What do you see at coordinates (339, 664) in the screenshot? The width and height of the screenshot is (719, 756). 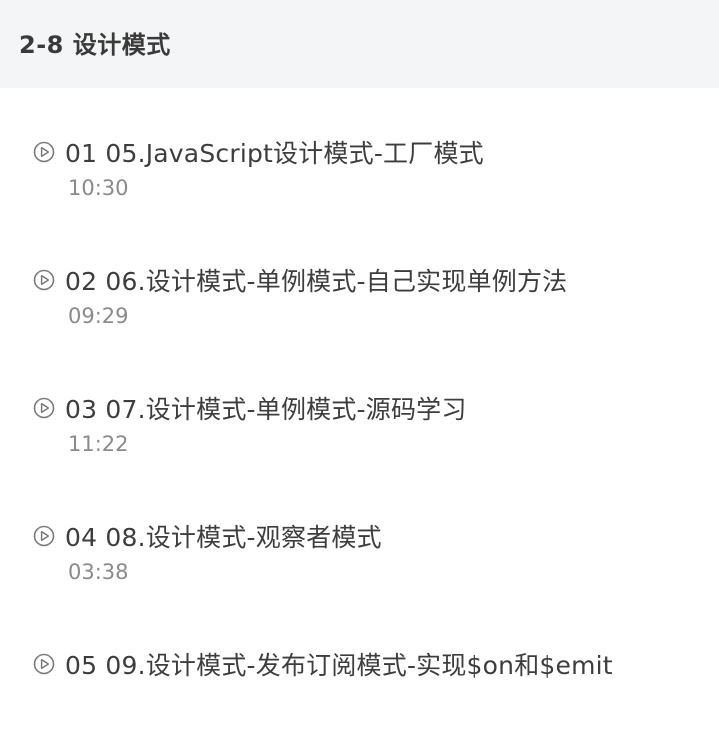 I see `lesson-title: 05 09.设计模式-发布订阅模式-实现$on和$emit` at bounding box center [339, 664].